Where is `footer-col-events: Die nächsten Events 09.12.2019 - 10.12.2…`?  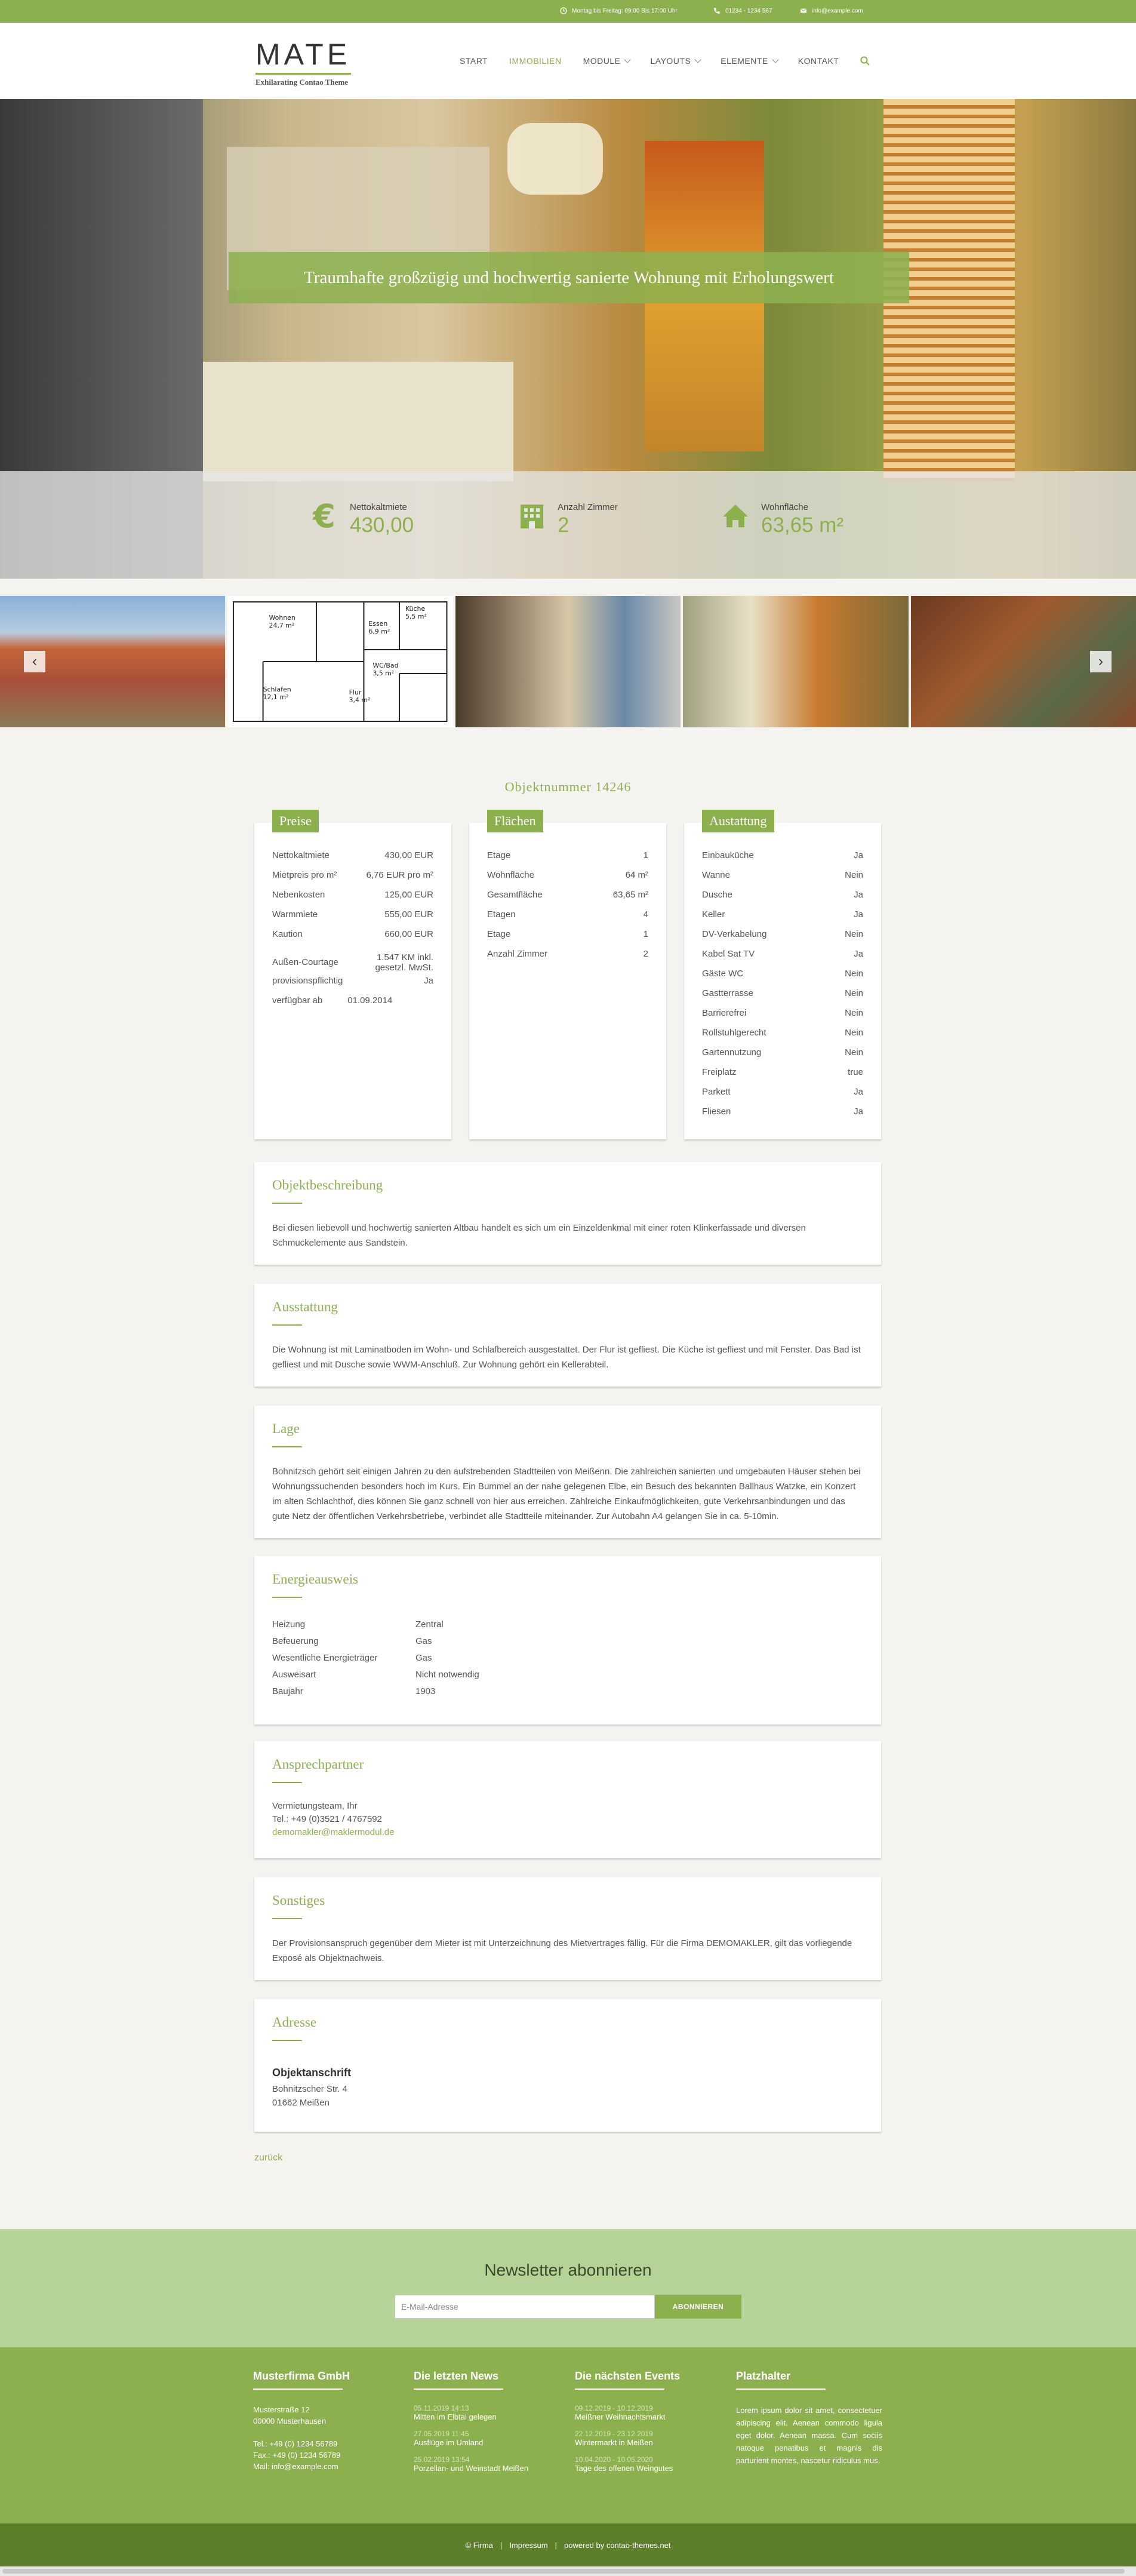
footer-col-events: Die nächsten Events 09.12.2019 - 10.12.2… is located at coordinates (643, 2425).